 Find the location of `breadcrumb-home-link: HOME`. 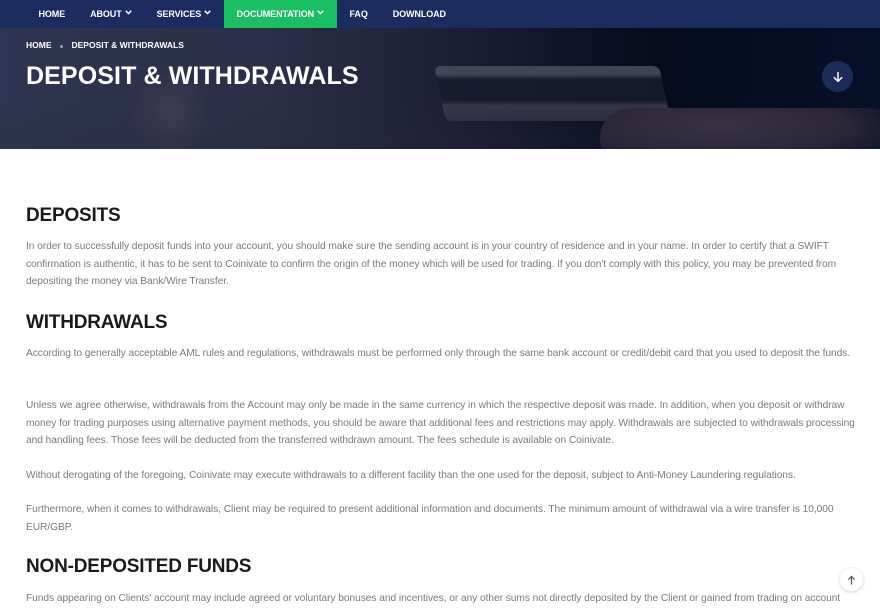

breadcrumb-home-link: HOME is located at coordinates (39, 45).